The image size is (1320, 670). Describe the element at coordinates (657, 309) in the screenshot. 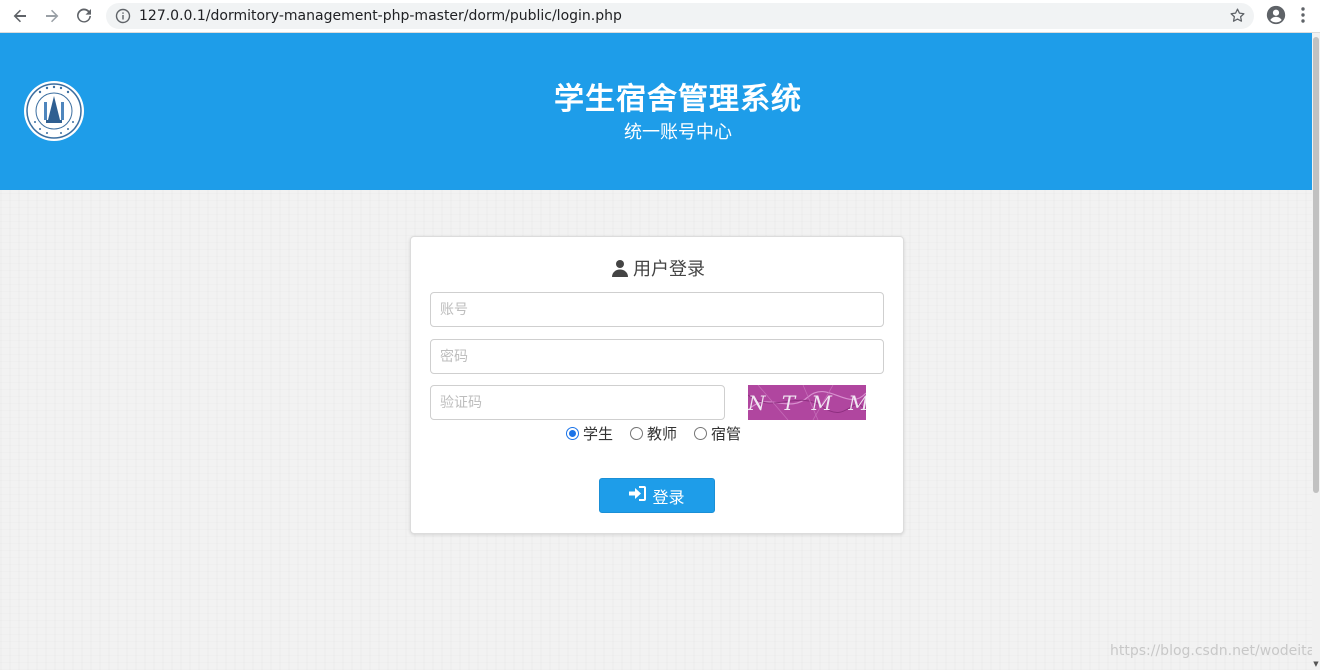

I see `username-input` at that location.